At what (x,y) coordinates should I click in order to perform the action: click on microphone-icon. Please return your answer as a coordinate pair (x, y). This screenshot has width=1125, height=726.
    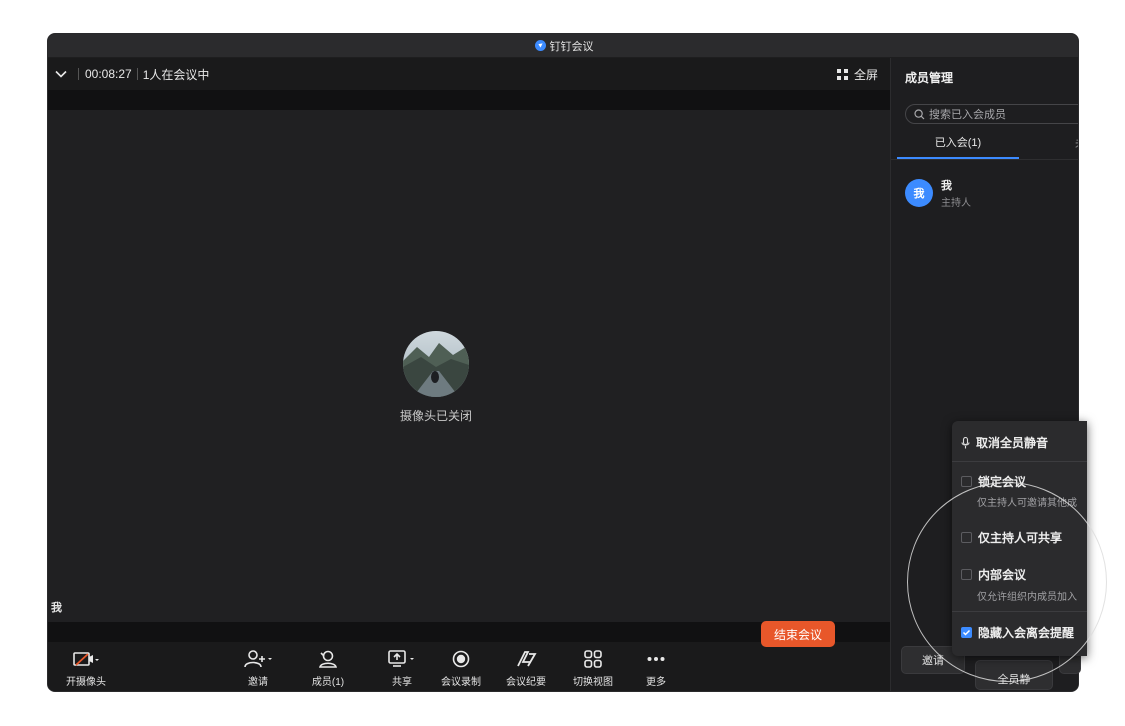
    Looking at the image, I should click on (965, 442).